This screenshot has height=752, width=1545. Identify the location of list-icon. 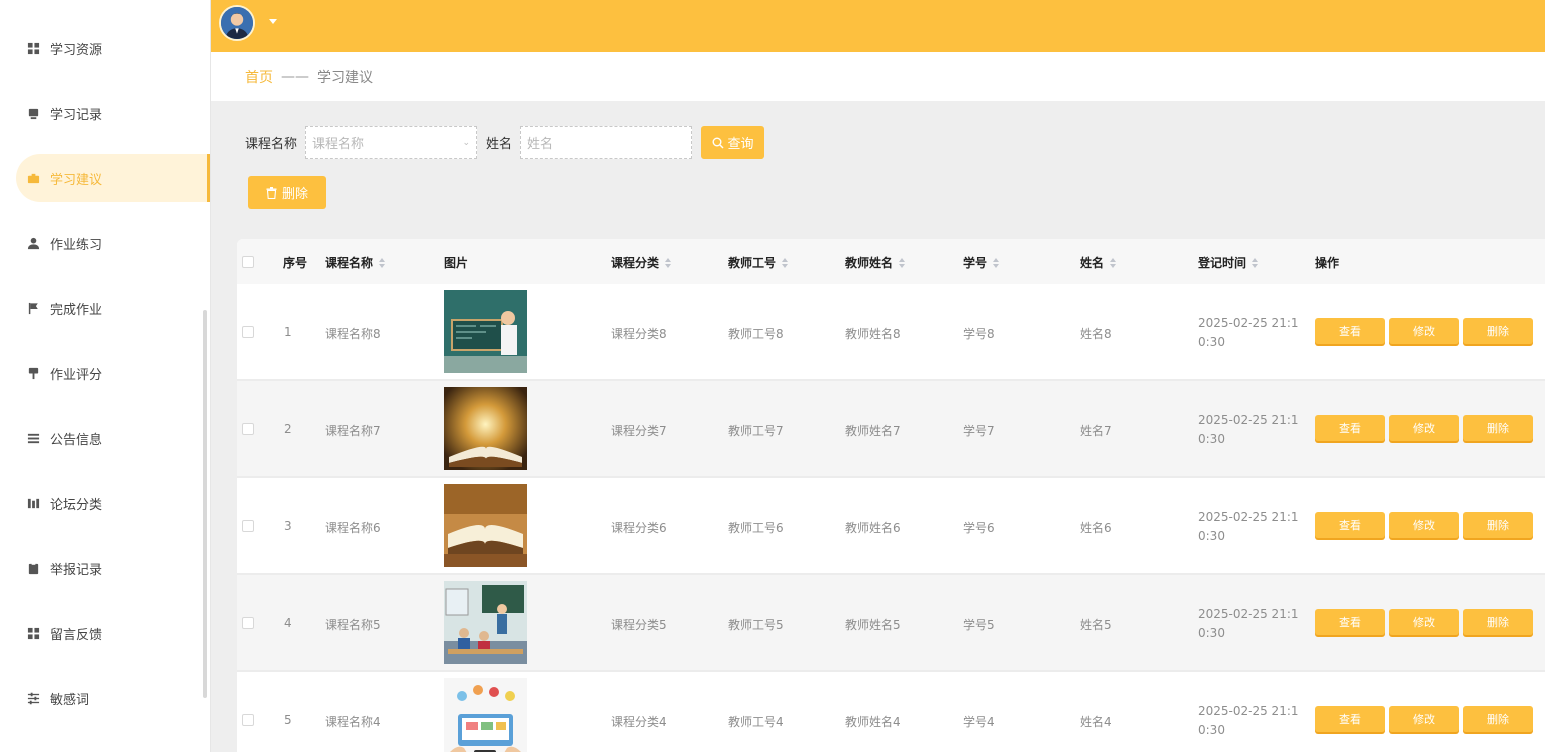
(33, 438).